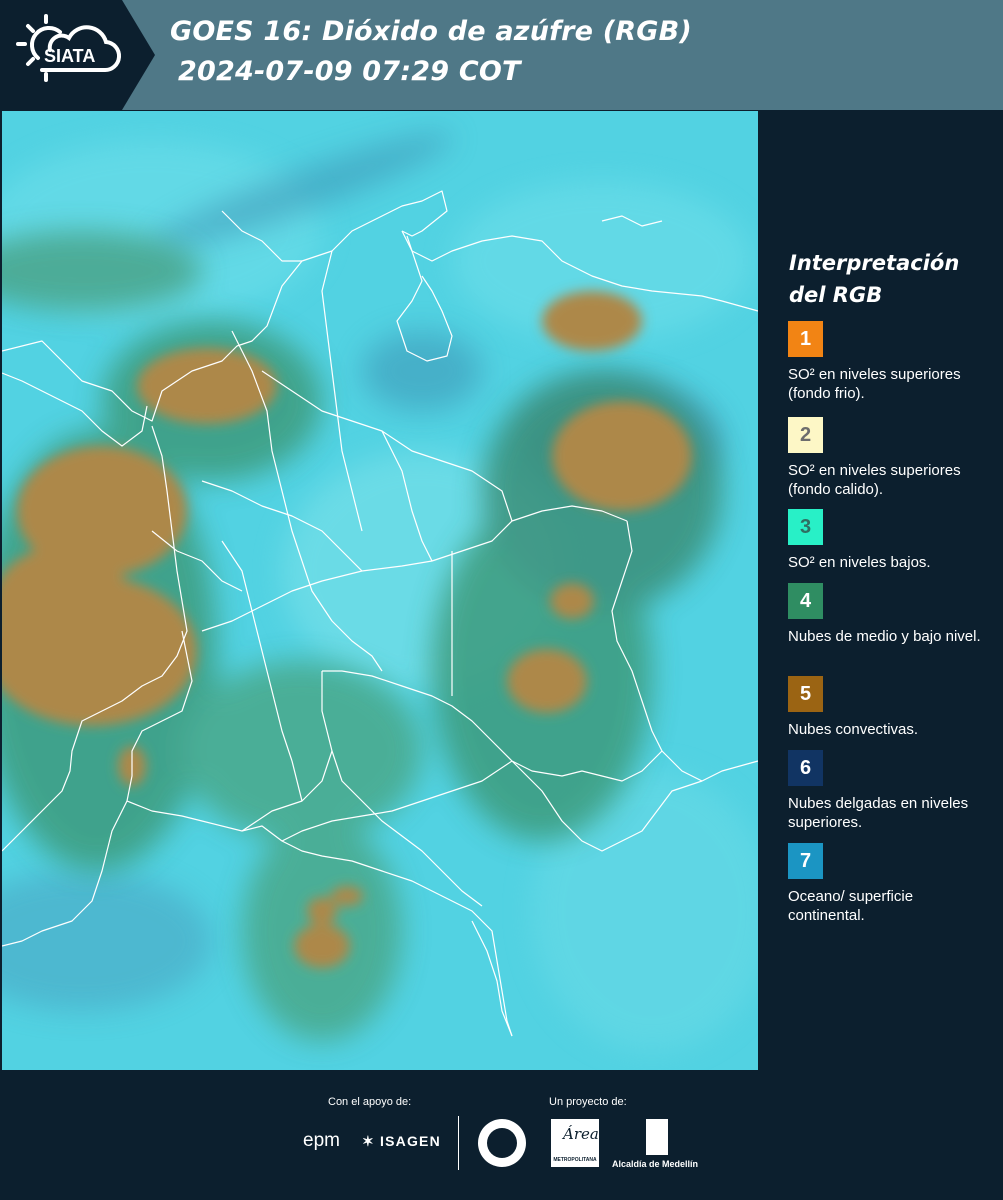  I want to click on seal-emblem-icon, so click(502, 1143).